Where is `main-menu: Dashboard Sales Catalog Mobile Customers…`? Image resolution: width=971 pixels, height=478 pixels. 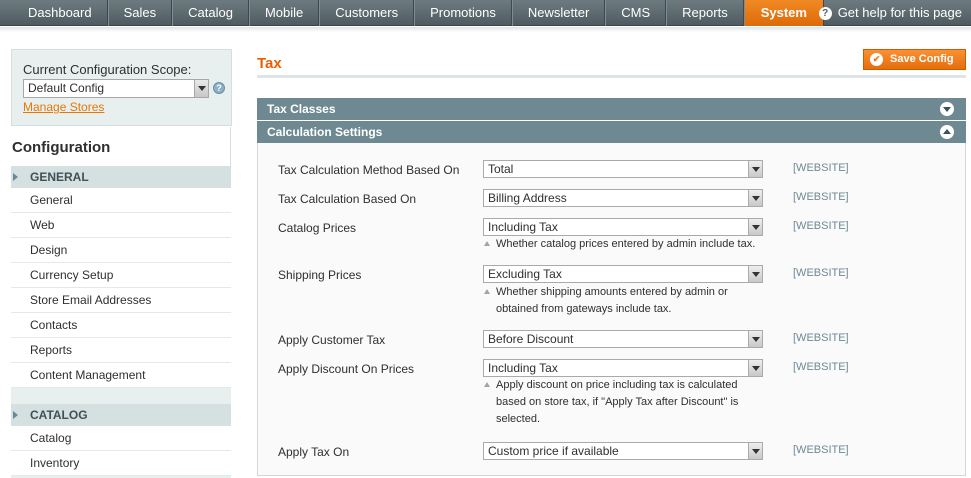 main-menu: Dashboard Sales Catalog Mobile Customers… is located at coordinates (412, 13).